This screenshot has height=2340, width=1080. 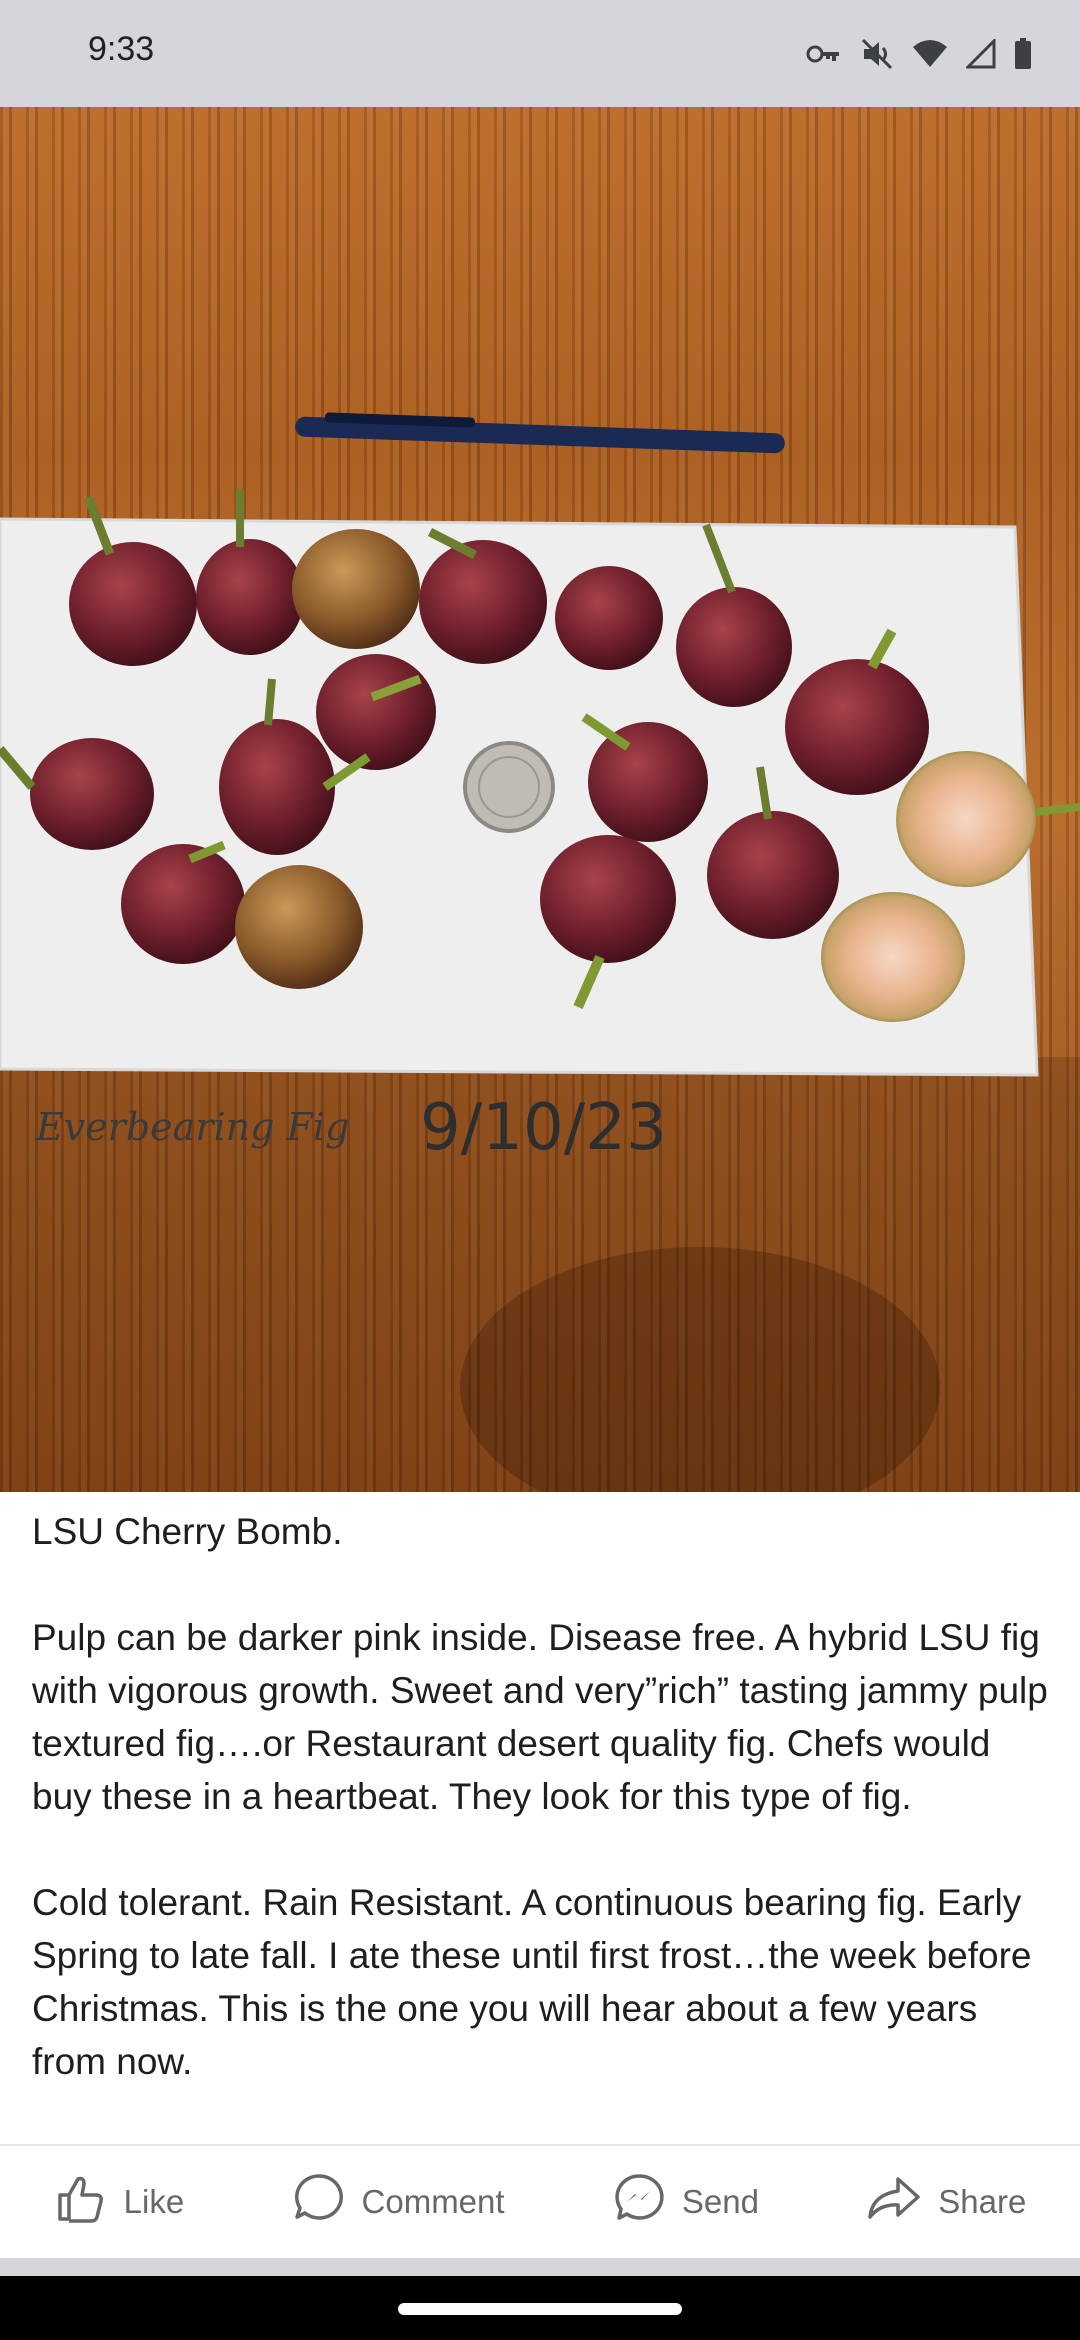 I want to click on handwriting-left: Everbearing Fig, so click(x=192, y=1127).